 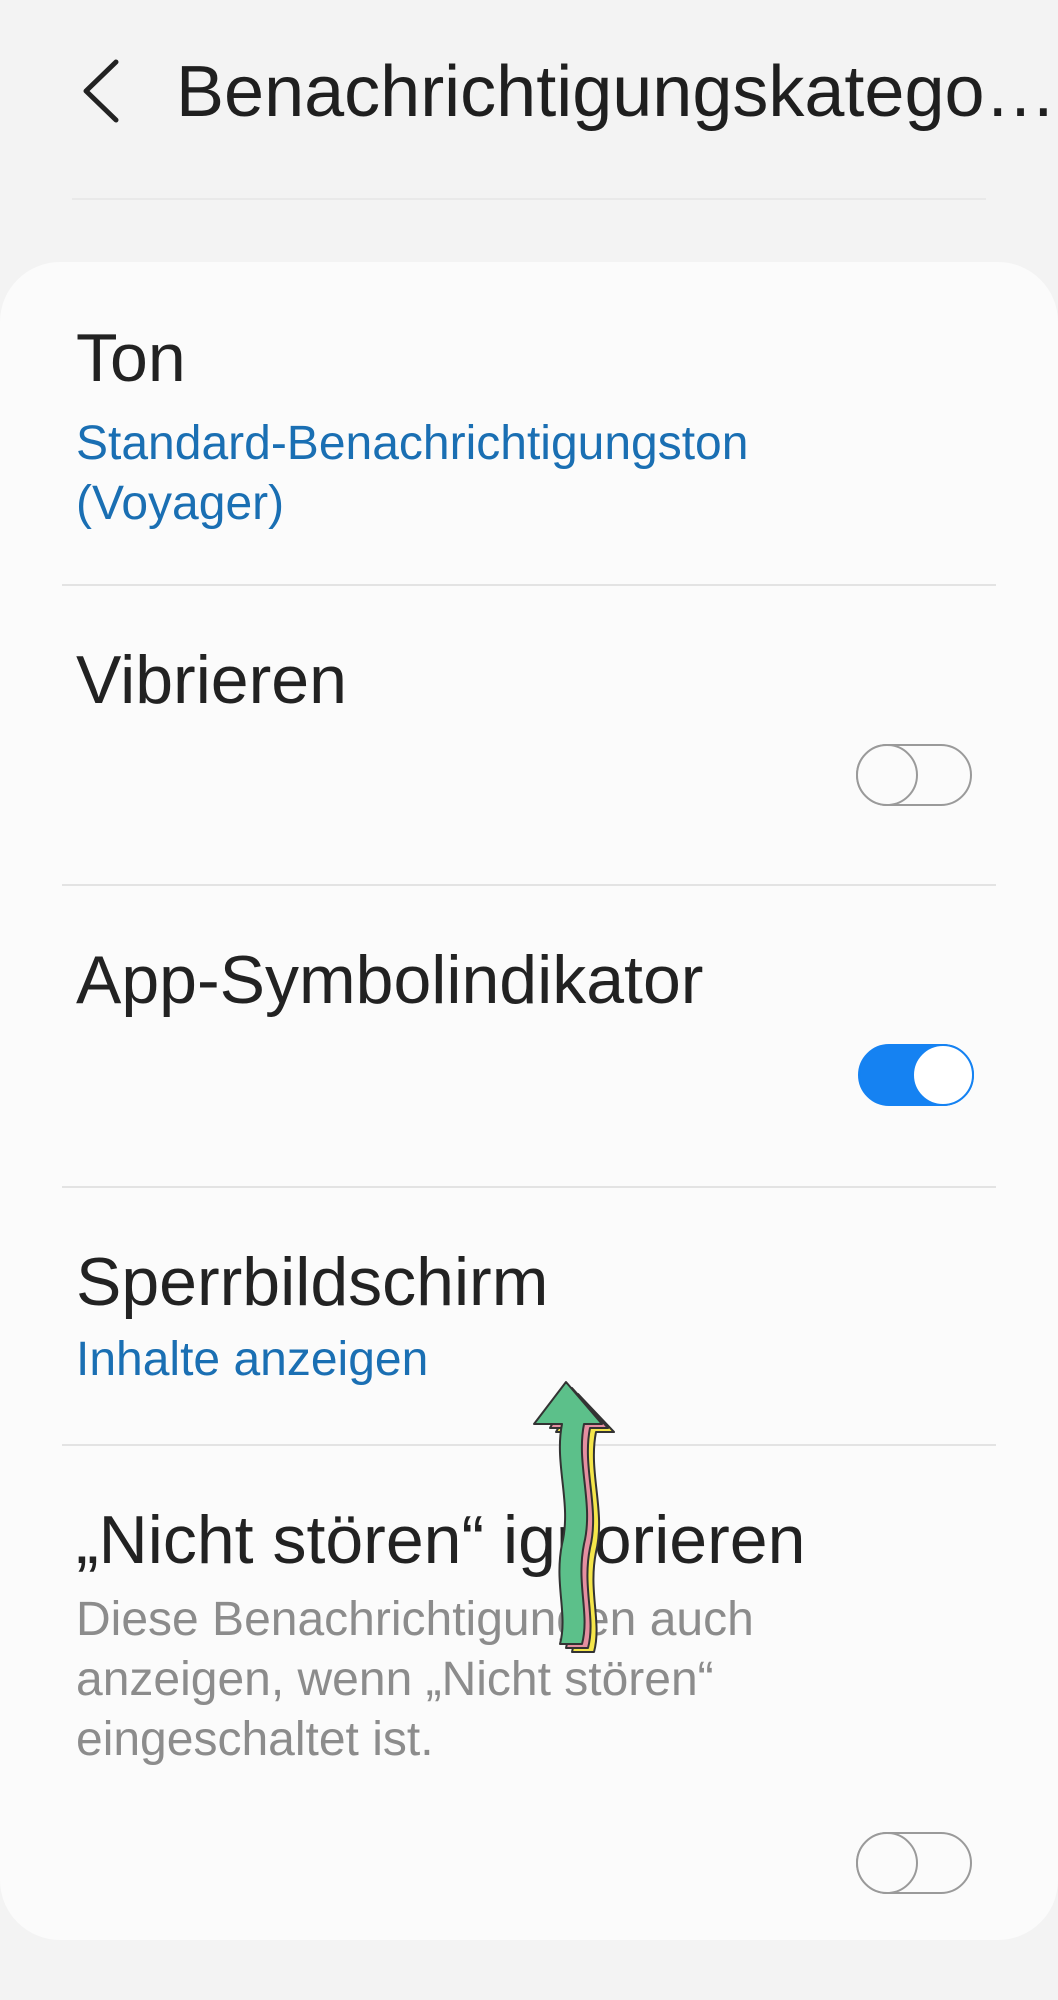 I want to click on chevron-left-icon, so click(x=101, y=91).